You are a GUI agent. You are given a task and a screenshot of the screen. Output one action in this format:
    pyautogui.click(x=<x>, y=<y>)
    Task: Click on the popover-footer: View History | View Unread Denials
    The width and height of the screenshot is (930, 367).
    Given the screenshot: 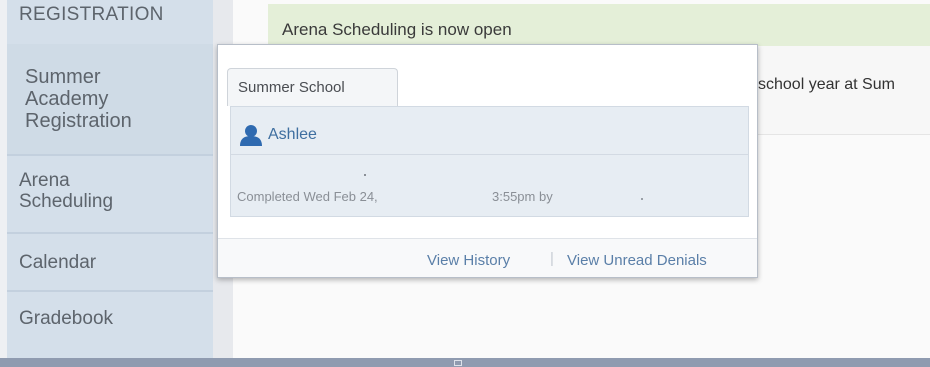 What is the action you would take?
    pyautogui.click(x=487, y=257)
    